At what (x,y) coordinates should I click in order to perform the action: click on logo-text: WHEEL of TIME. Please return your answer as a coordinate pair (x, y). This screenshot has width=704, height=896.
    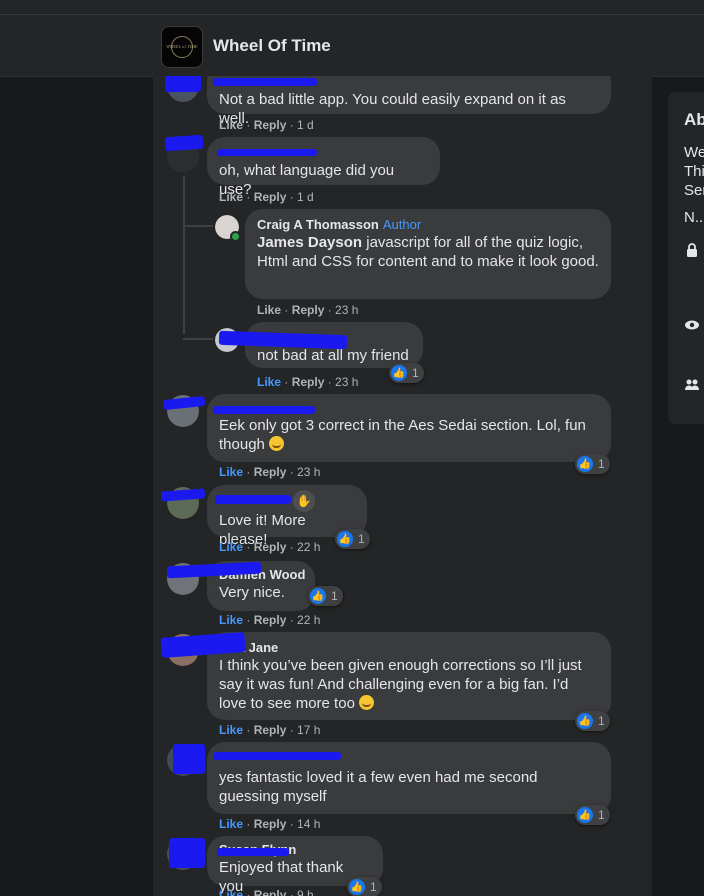
    Looking at the image, I should click on (182, 46).